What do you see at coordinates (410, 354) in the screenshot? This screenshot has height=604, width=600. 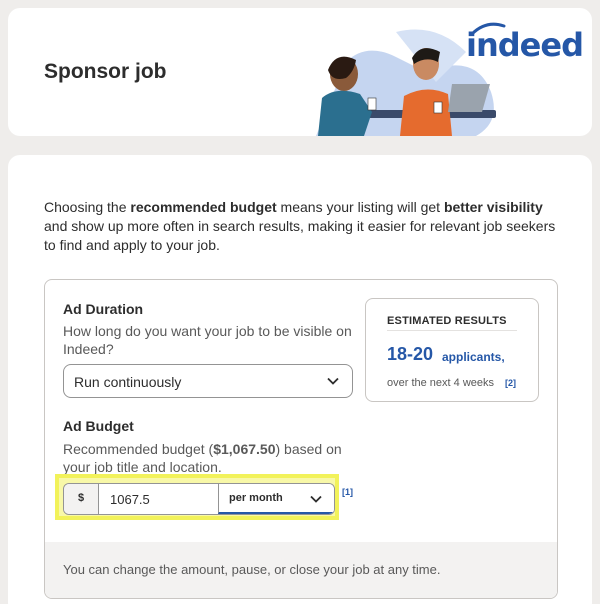 I see `applicant-count: 18-20` at bounding box center [410, 354].